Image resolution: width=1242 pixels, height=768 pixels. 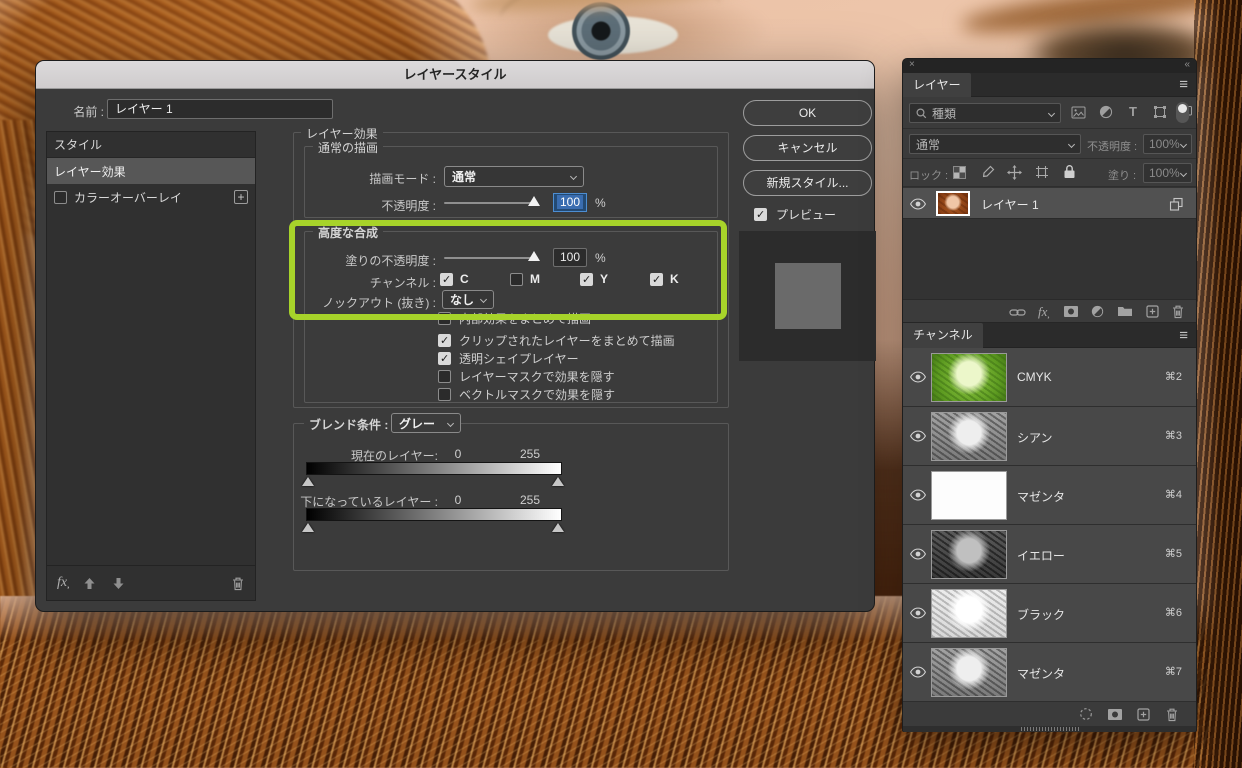 I want to click on new-channel-plus-icon, so click(x=1143, y=714).